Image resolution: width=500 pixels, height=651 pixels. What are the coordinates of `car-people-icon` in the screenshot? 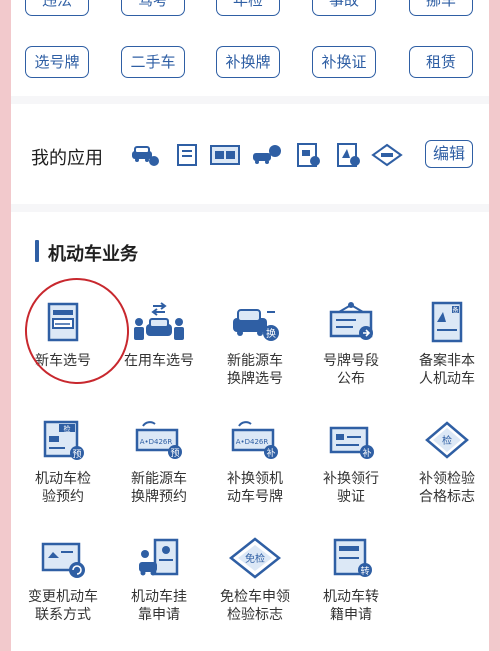 It's located at (159, 321).